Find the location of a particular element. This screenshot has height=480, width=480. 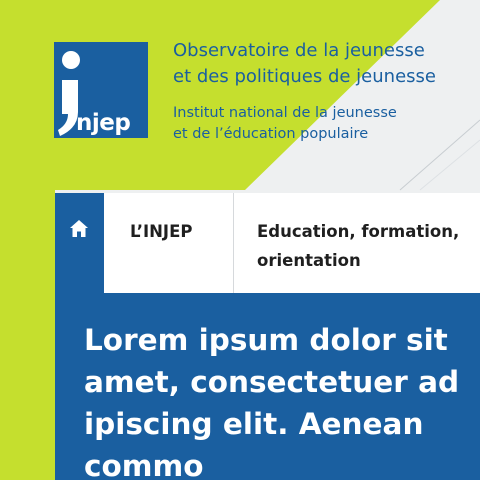

nav-item-education: Education, formation, orientation is located at coordinates (357, 243).